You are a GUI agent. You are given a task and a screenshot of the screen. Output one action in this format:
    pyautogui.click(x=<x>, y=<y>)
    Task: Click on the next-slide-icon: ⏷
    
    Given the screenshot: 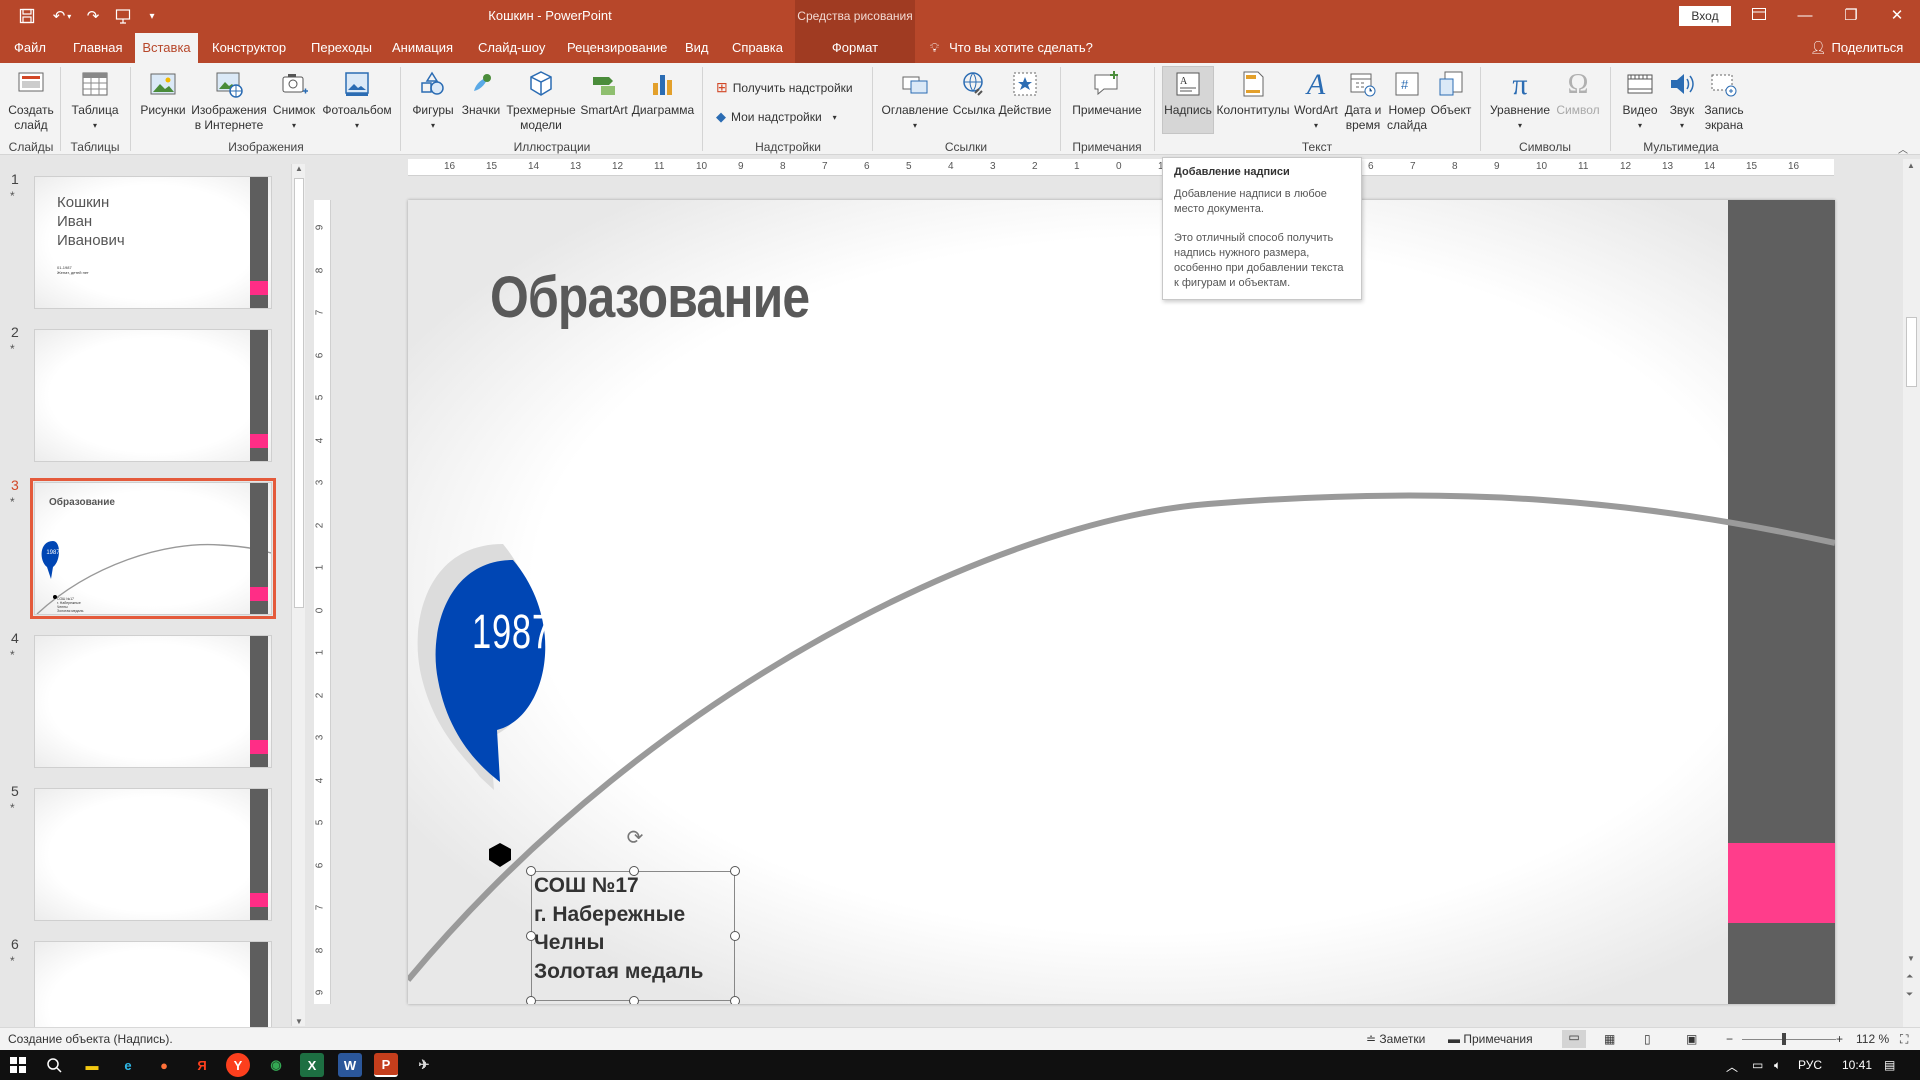 What is the action you would take?
    pyautogui.click(x=1909, y=994)
    